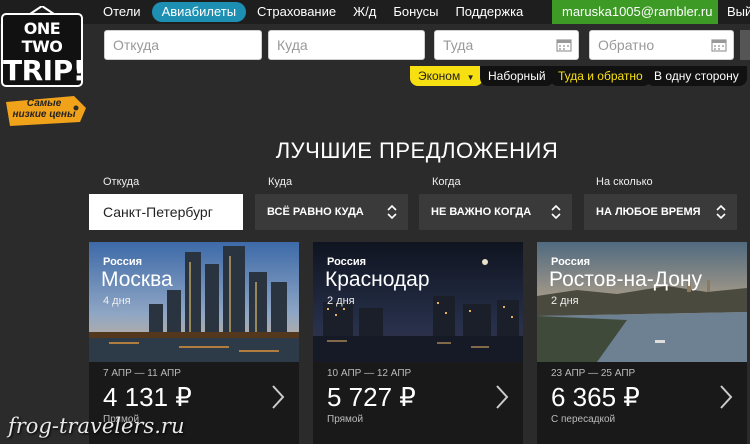 This screenshot has width=750, height=444. I want to click on logo-text: ONE TWO TRIP!, so click(44, 53).